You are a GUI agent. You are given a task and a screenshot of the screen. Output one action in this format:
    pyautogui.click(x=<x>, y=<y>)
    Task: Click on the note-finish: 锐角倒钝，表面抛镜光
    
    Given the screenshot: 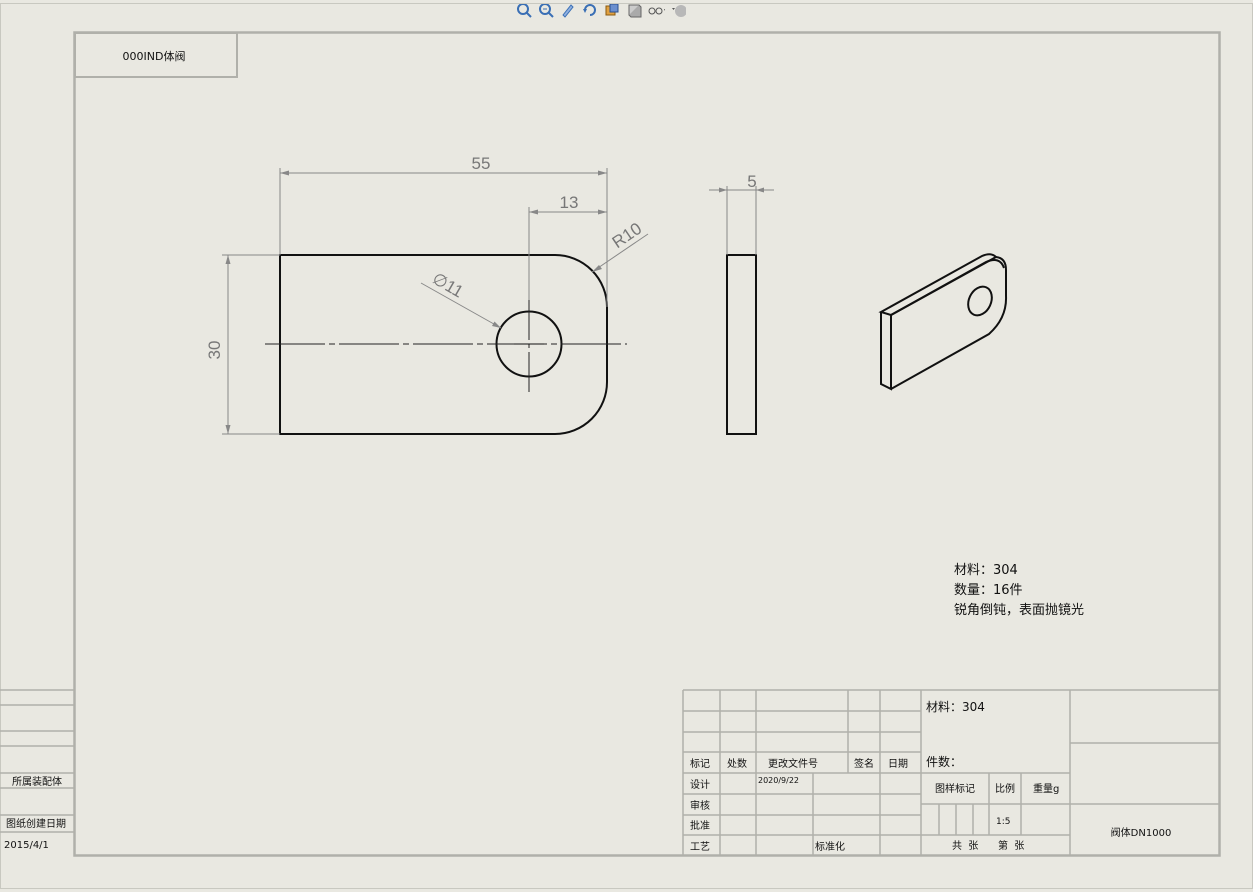 What is the action you would take?
    pyautogui.click(x=1019, y=610)
    